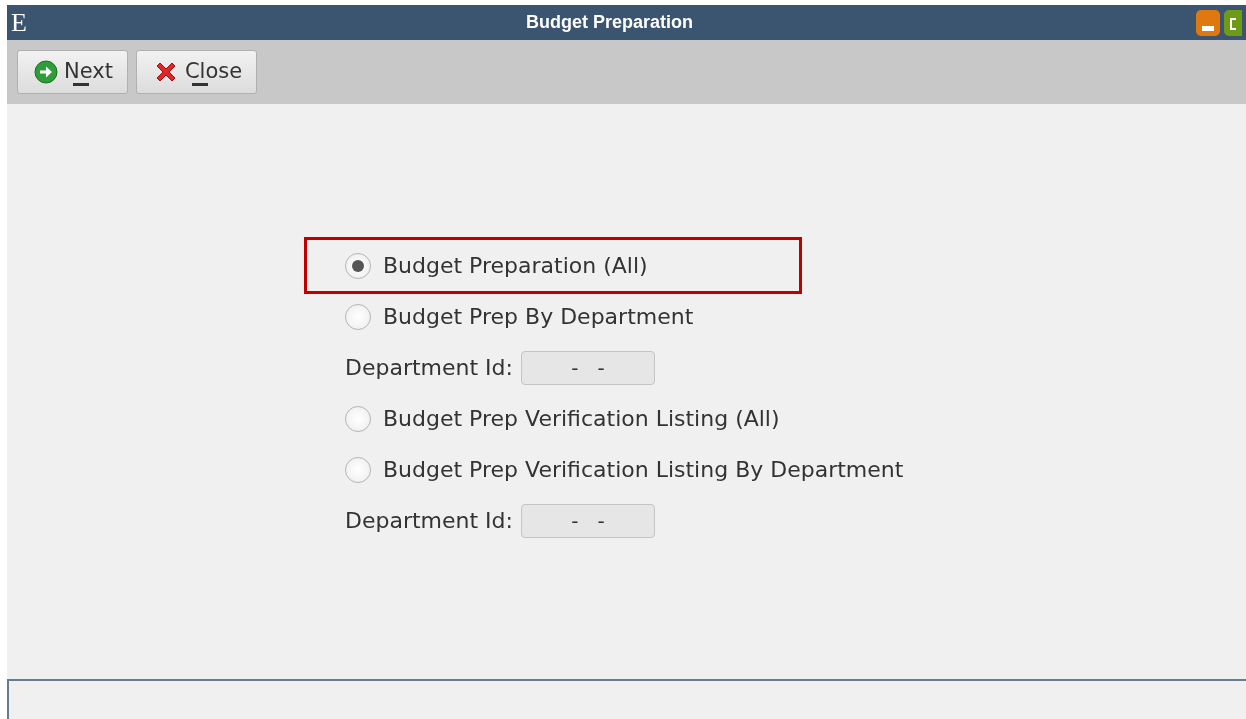 Image resolution: width=1246 pixels, height=719 pixels. Describe the element at coordinates (196, 72) in the screenshot. I see `close-button: Close` at that location.